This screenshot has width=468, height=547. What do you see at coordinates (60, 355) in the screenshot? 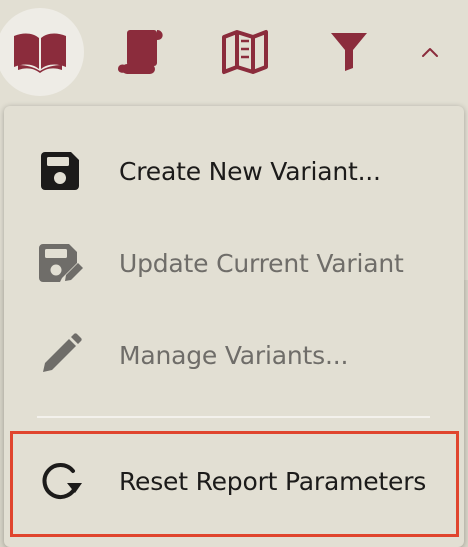
I see `pencil-icon` at bounding box center [60, 355].